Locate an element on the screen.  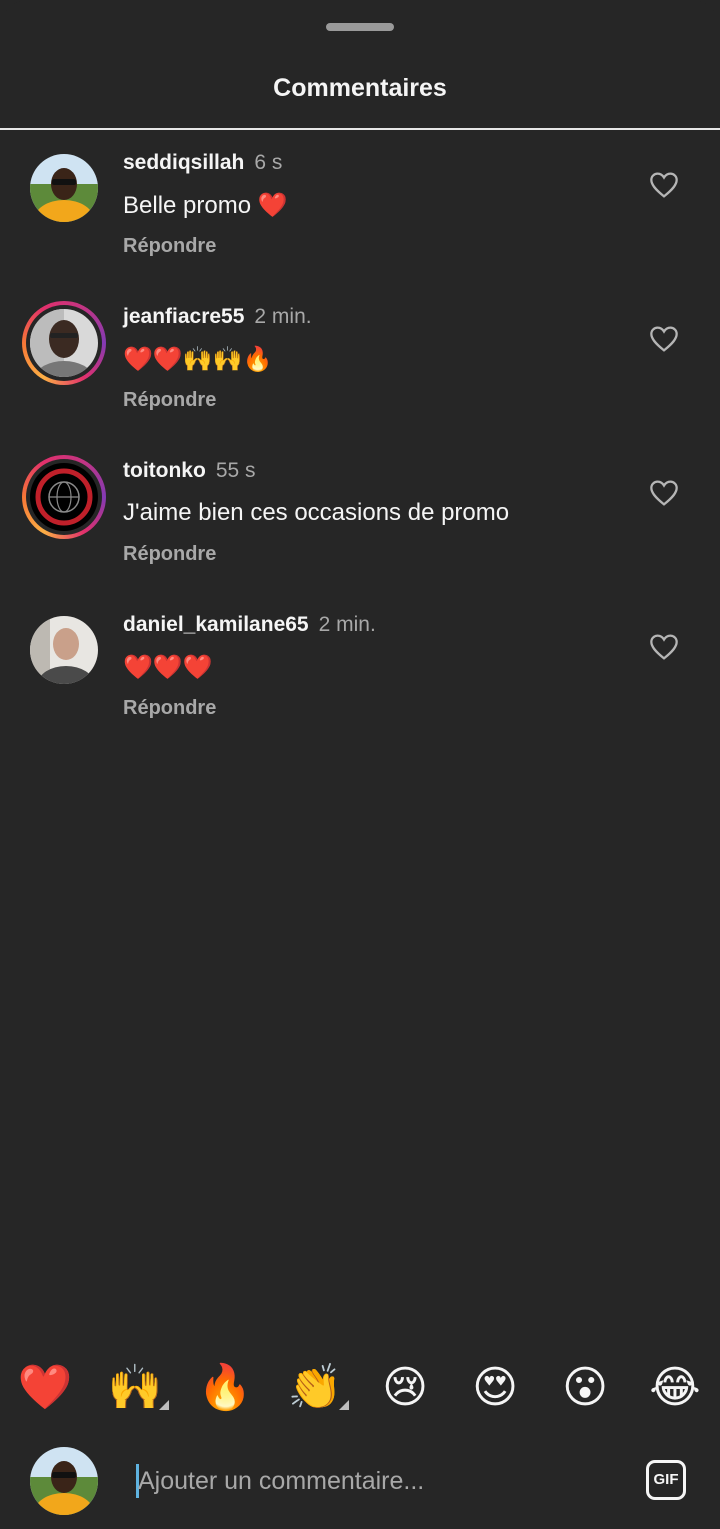
comment-composer: GIF is located at coordinates (360, 1484).